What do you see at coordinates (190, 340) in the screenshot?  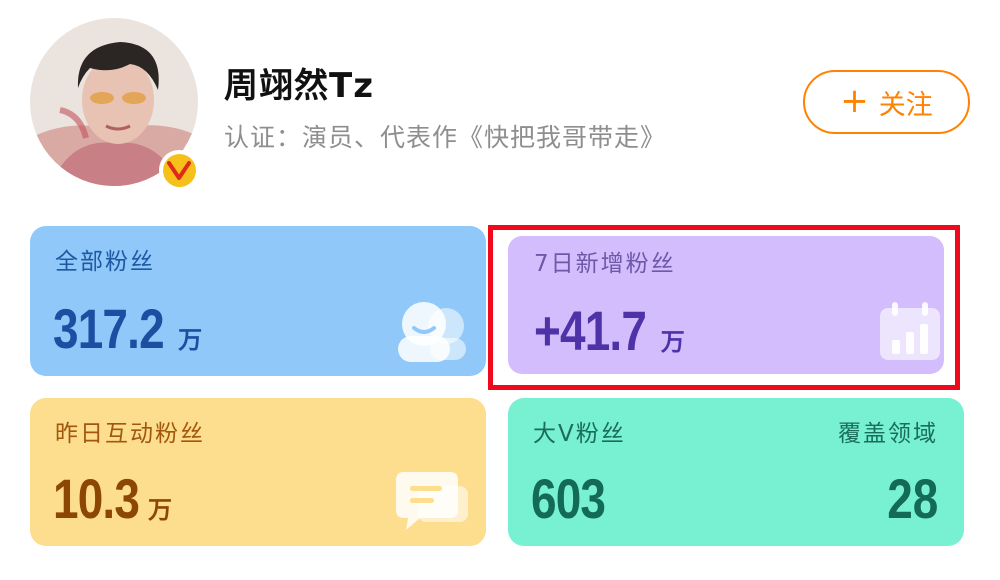 I see `all-fans-unit: 万` at bounding box center [190, 340].